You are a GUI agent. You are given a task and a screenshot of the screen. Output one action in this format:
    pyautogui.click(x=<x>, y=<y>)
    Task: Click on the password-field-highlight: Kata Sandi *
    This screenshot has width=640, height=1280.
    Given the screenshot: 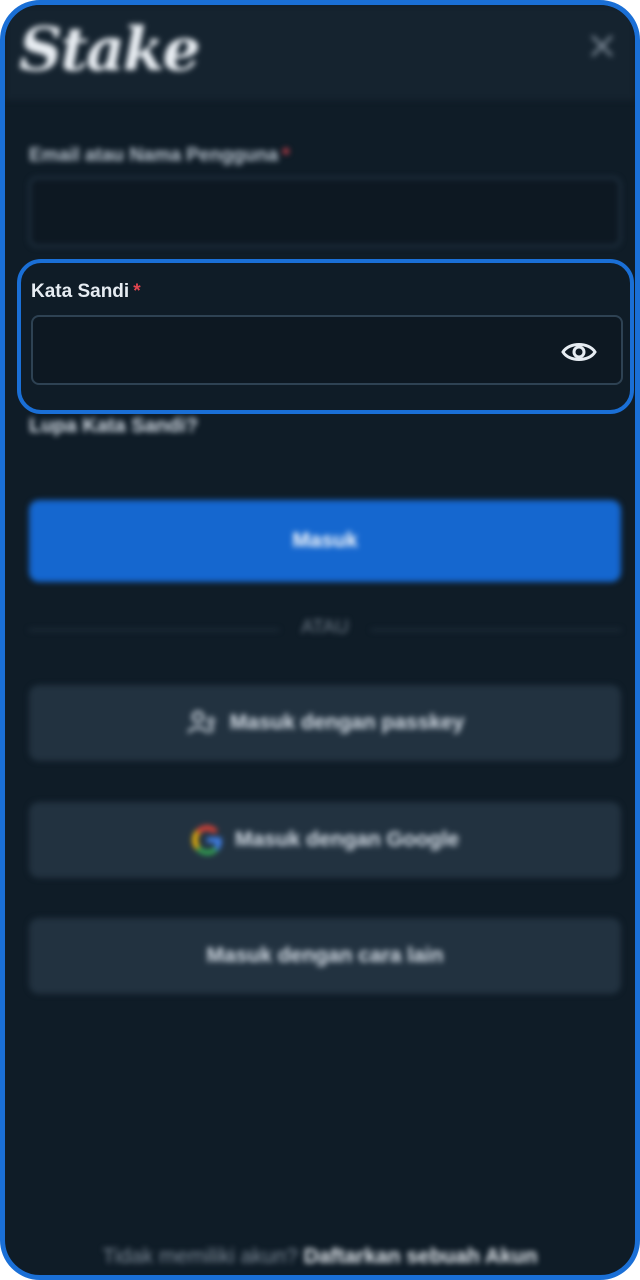 What is the action you would take?
    pyautogui.click(x=325, y=336)
    